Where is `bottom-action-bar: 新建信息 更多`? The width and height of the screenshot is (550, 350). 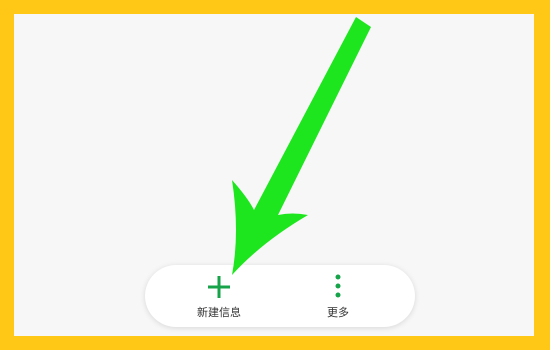
bottom-action-bar: 新建信息 更多 is located at coordinates (280, 296).